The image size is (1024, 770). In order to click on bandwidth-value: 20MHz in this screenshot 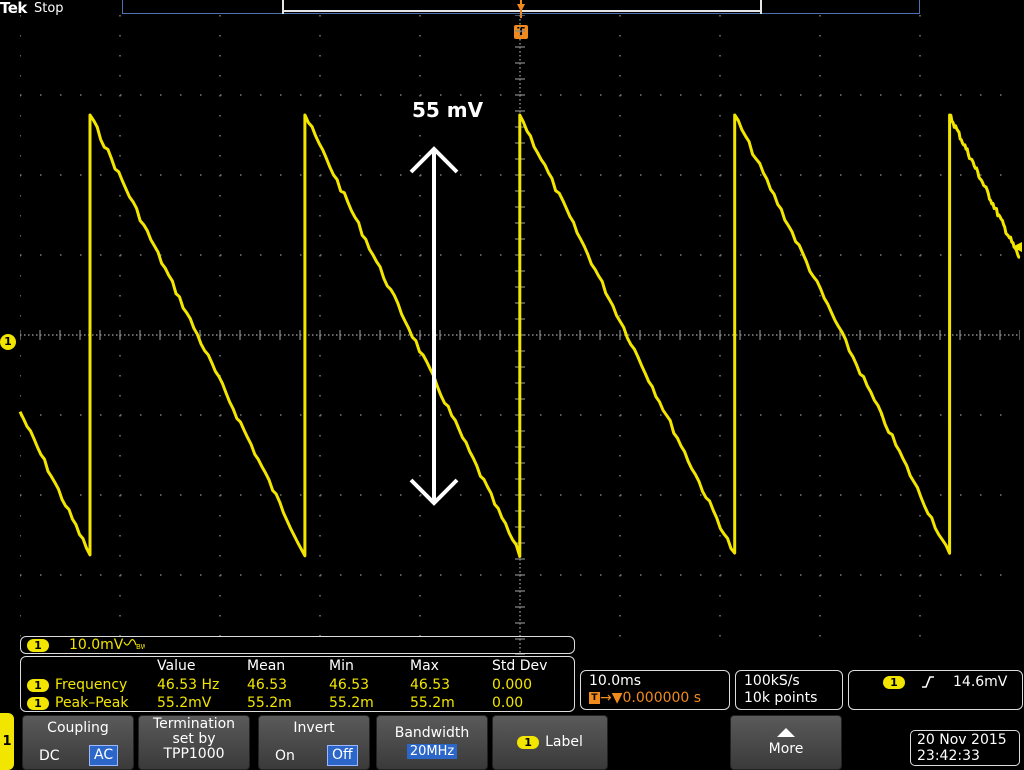, I will do `click(432, 751)`.